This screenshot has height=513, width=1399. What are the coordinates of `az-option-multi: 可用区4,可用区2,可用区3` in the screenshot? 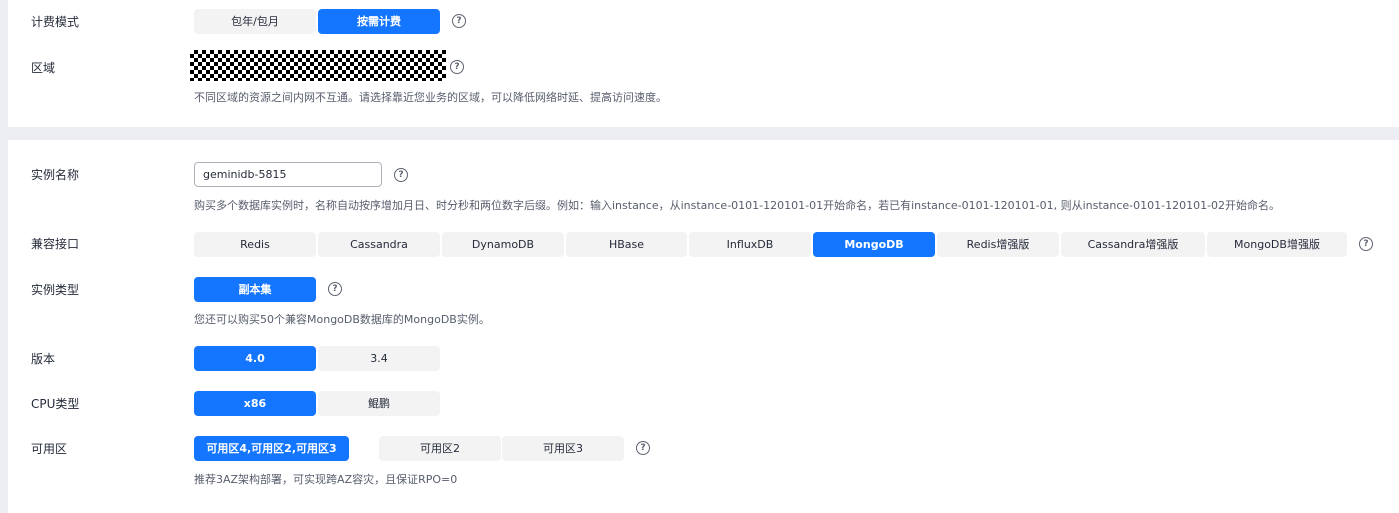 It's located at (271, 448).